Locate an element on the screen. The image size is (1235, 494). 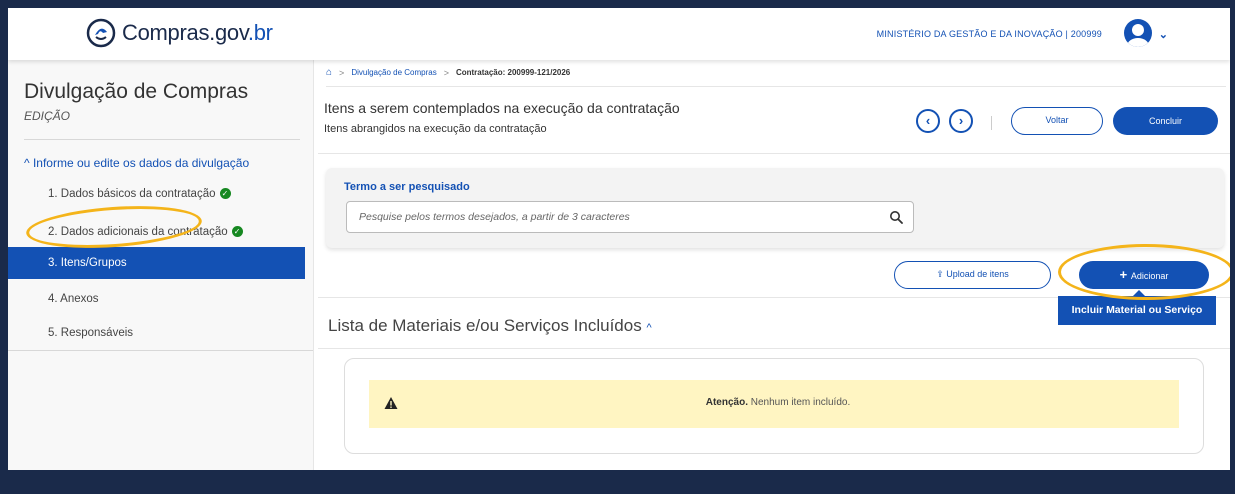
add-tooltip: Incluir Material ou Serviço is located at coordinates (1137, 307).